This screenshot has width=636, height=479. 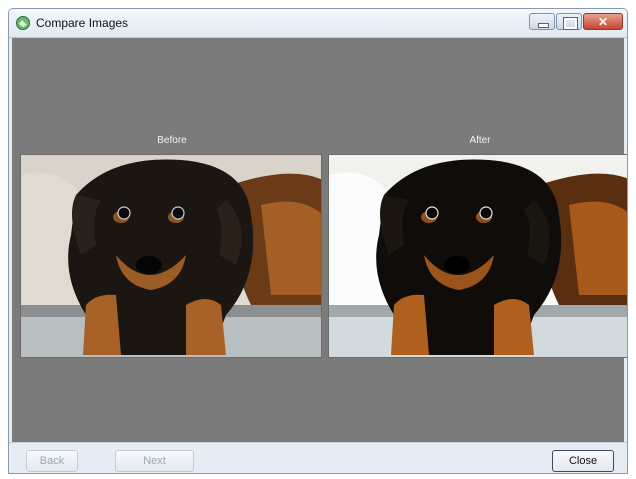 I want to click on minimize-icon, so click(x=543, y=25).